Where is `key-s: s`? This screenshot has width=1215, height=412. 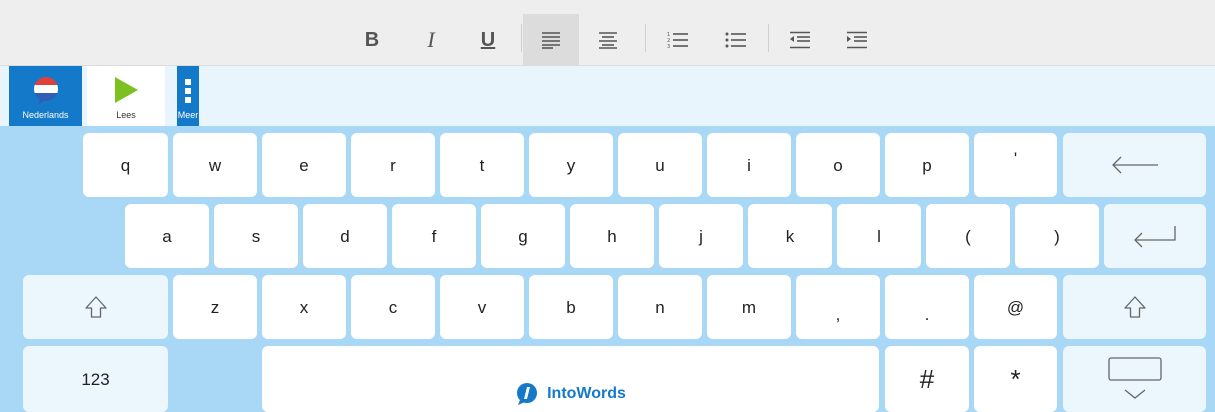
key-s: s is located at coordinates (256, 236).